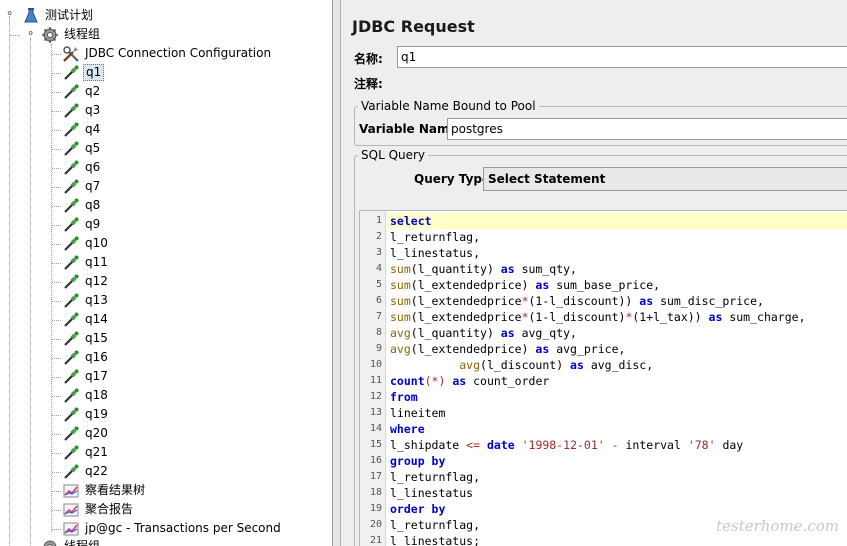 Image resolution: width=847 pixels, height=546 pixels. I want to click on tree-node-sampler-q7: q7, so click(82, 186).